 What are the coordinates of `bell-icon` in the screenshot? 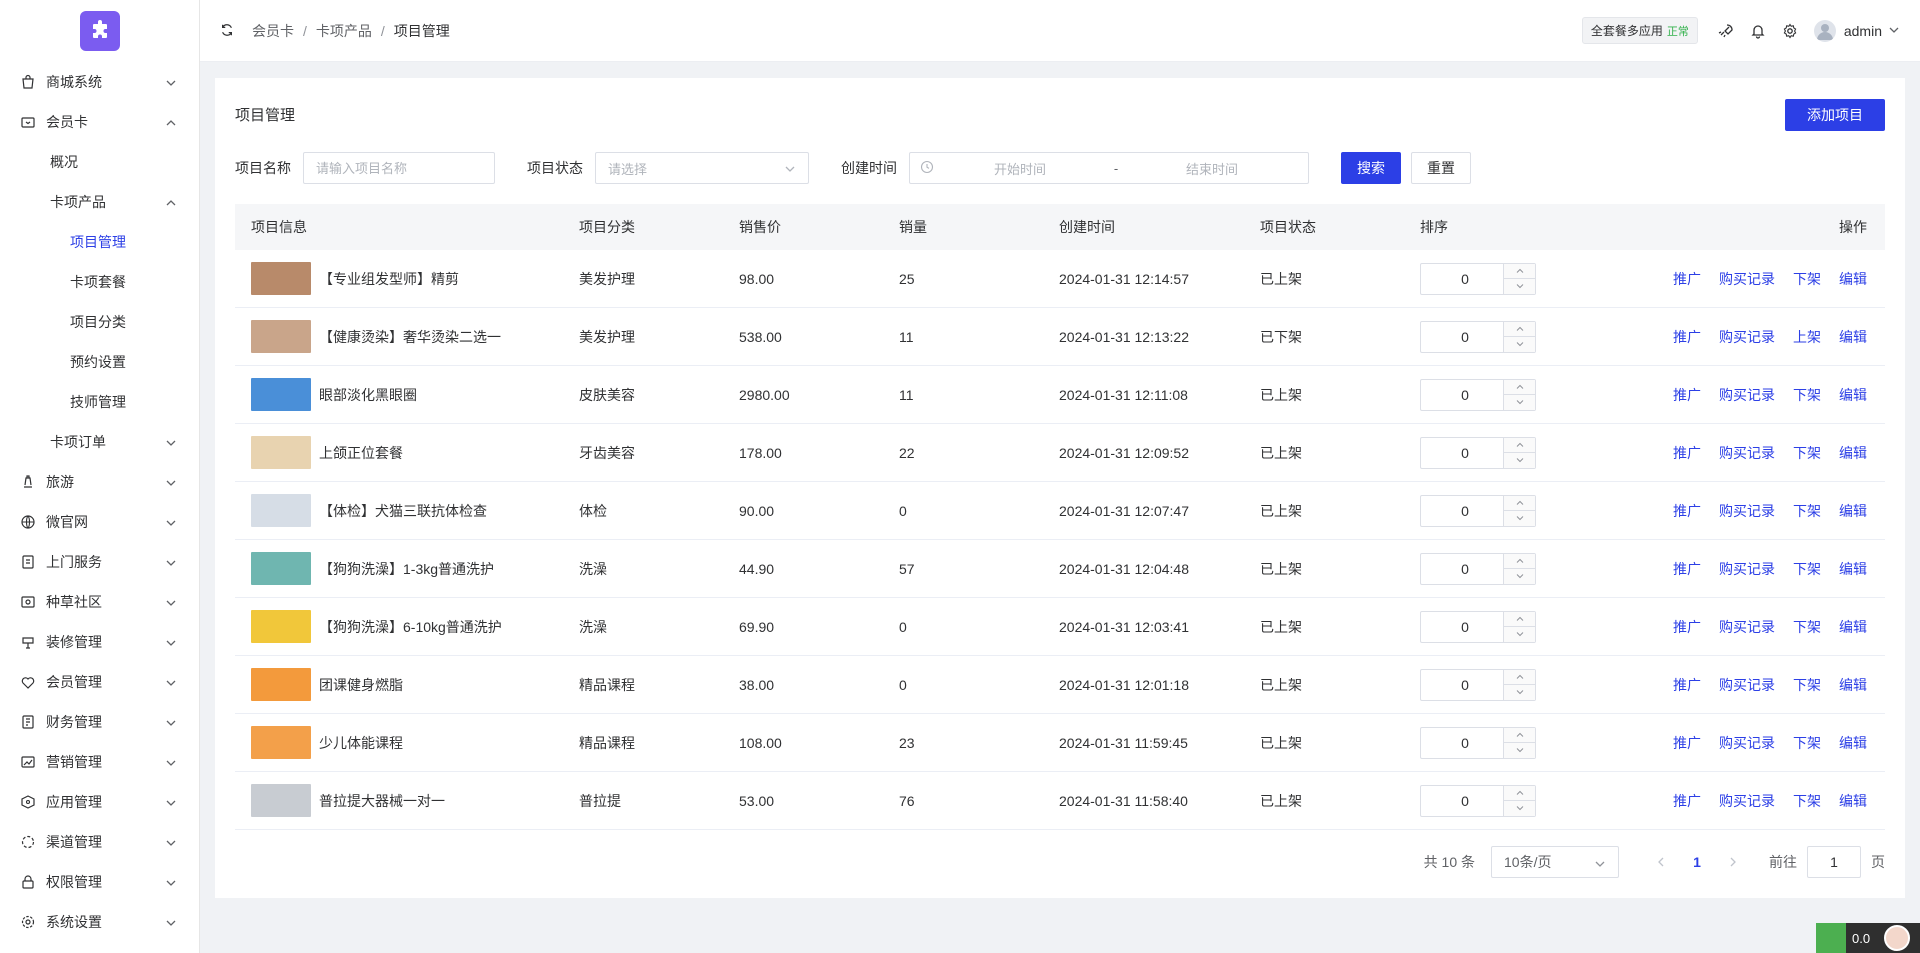 It's located at (1758, 31).